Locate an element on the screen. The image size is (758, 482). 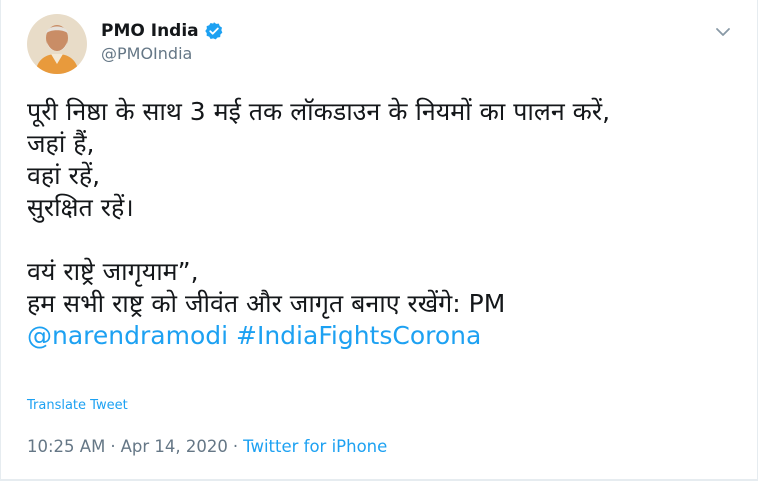
tweet-date: Apr 14, 2020 is located at coordinates (174, 446).